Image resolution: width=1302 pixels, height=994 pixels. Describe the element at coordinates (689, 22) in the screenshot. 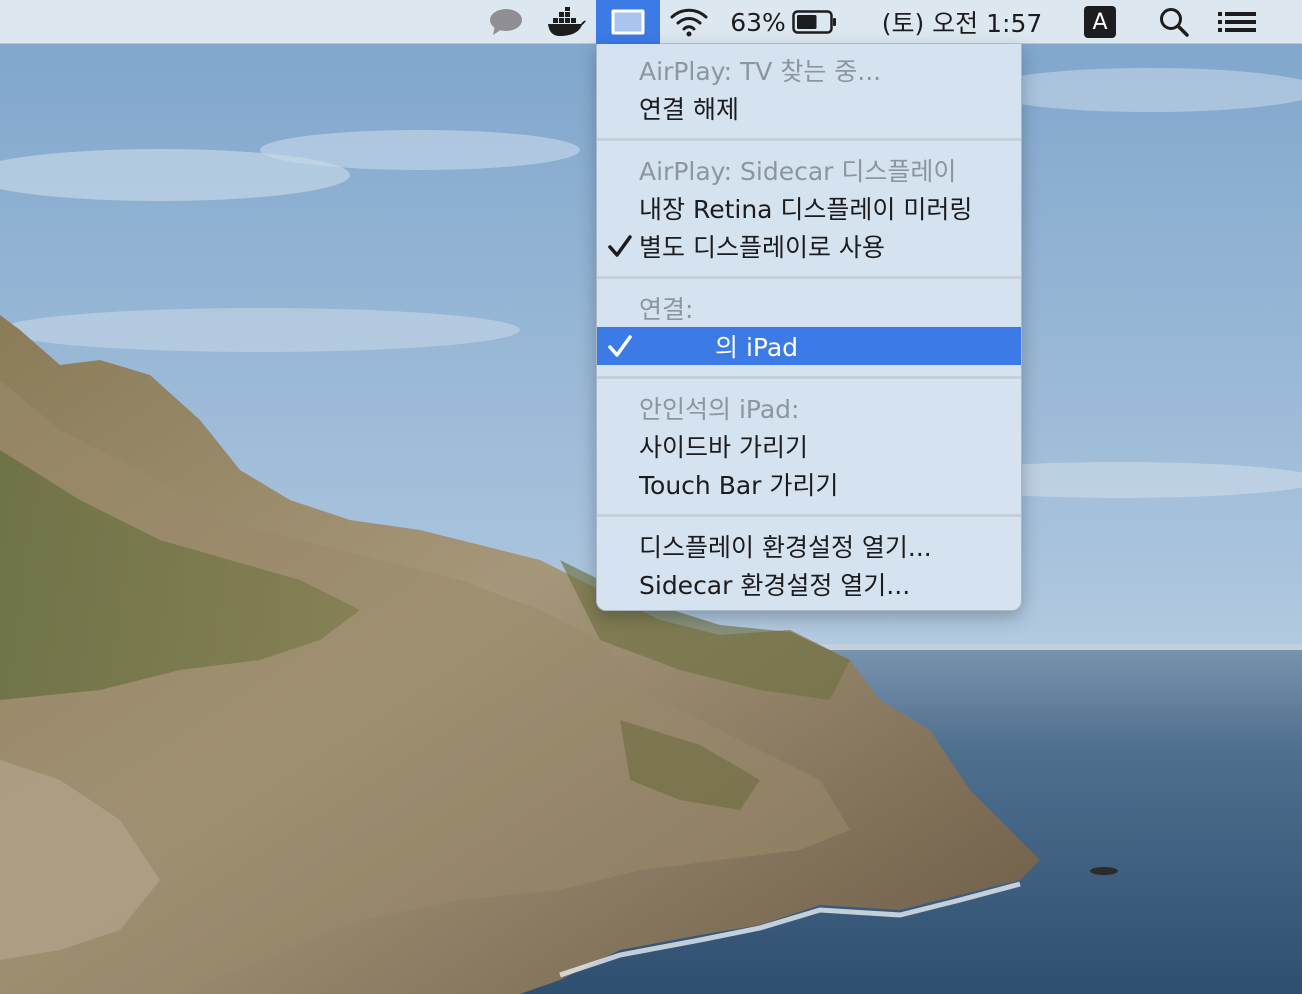

I see `wifi-icon` at that location.